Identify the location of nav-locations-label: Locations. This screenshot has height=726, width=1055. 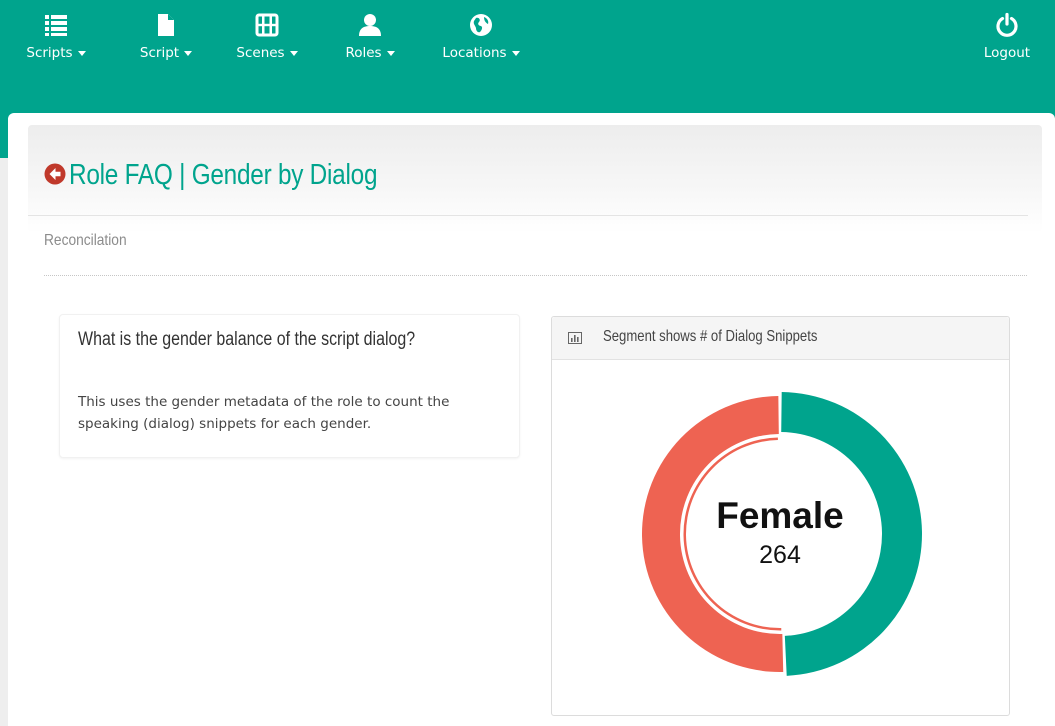
(474, 53).